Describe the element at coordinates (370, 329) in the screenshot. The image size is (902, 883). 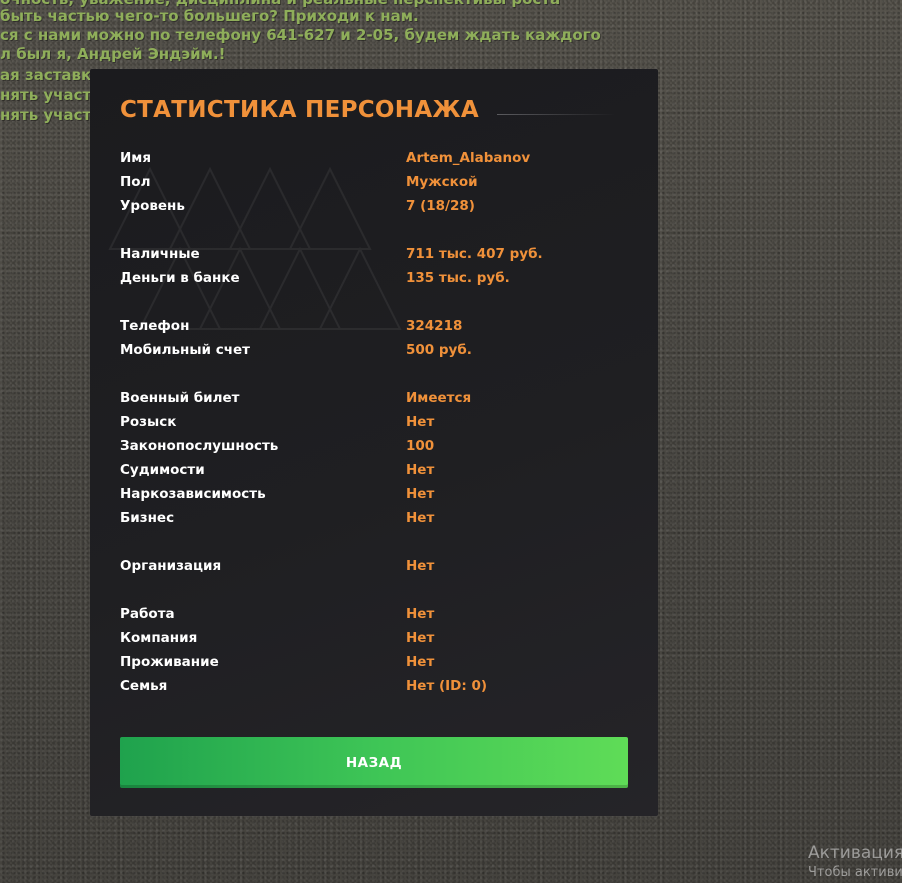
I see `stat-row-phone: Телефон 324218` at that location.